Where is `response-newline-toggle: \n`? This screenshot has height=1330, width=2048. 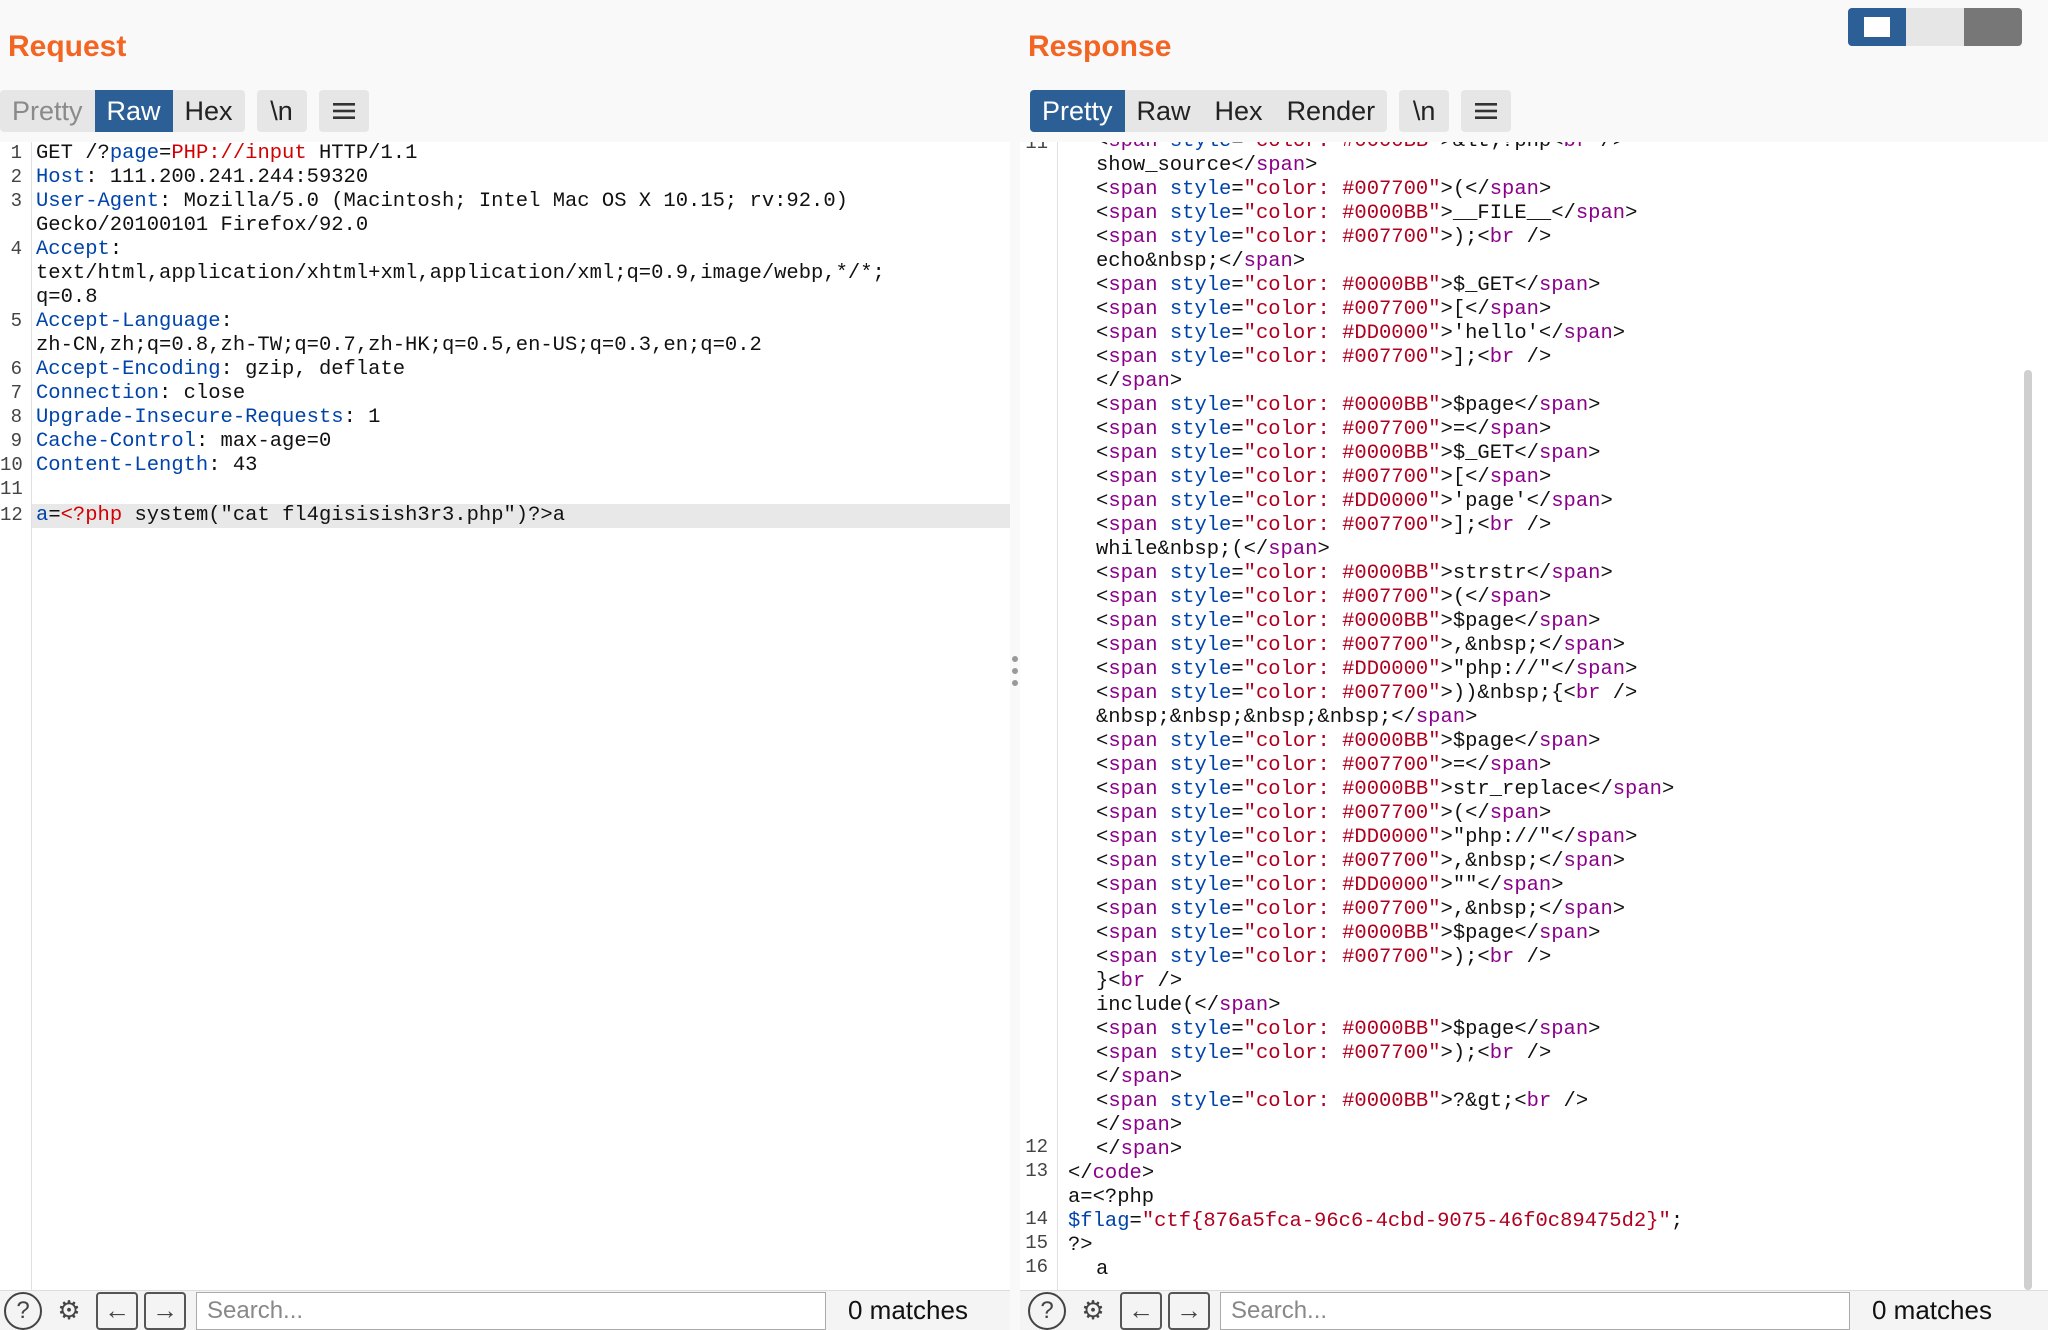
response-newline-toggle: \n is located at coordinates (1424, 111).